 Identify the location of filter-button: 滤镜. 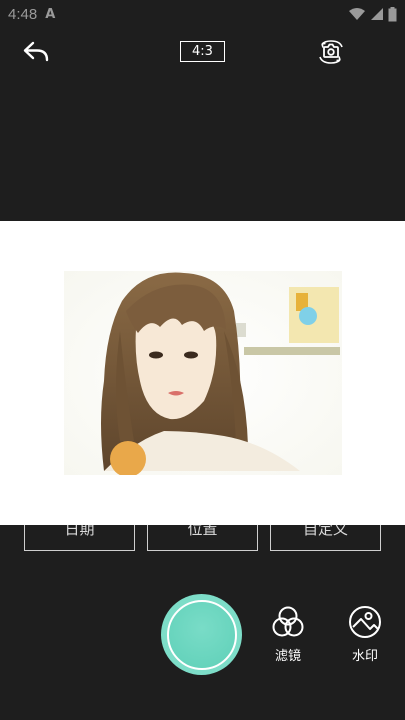
(288, 634).